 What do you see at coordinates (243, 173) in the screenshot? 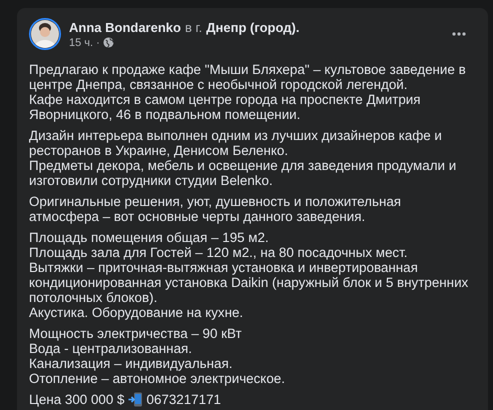
I see `post-text: Предметы декора, мебель и освещение для заведения продумали и изготовили сотрудники студии Belenko.` at bounding box center [243, 173].